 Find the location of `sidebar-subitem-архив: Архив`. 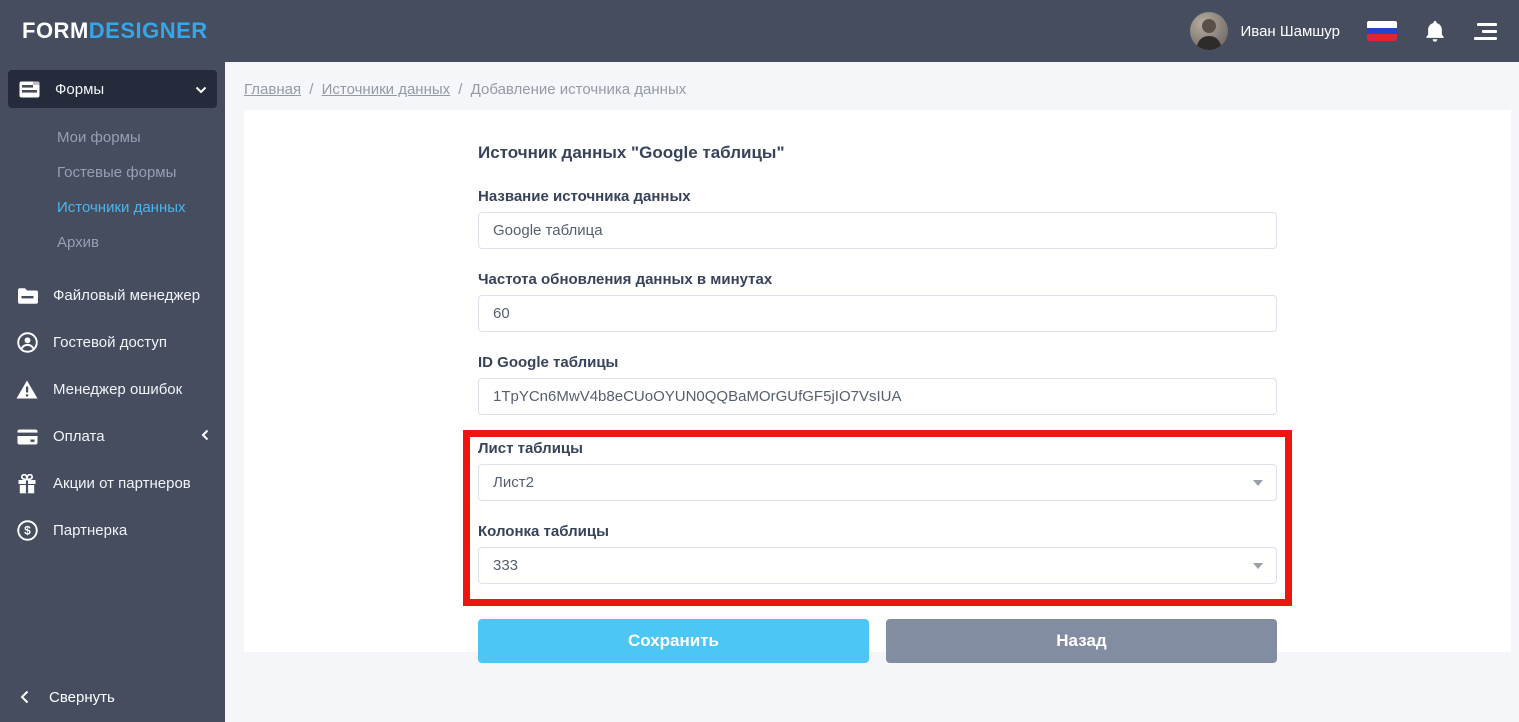

sidebar-subitem-архив: Архив is located at coordinates (112, 242).